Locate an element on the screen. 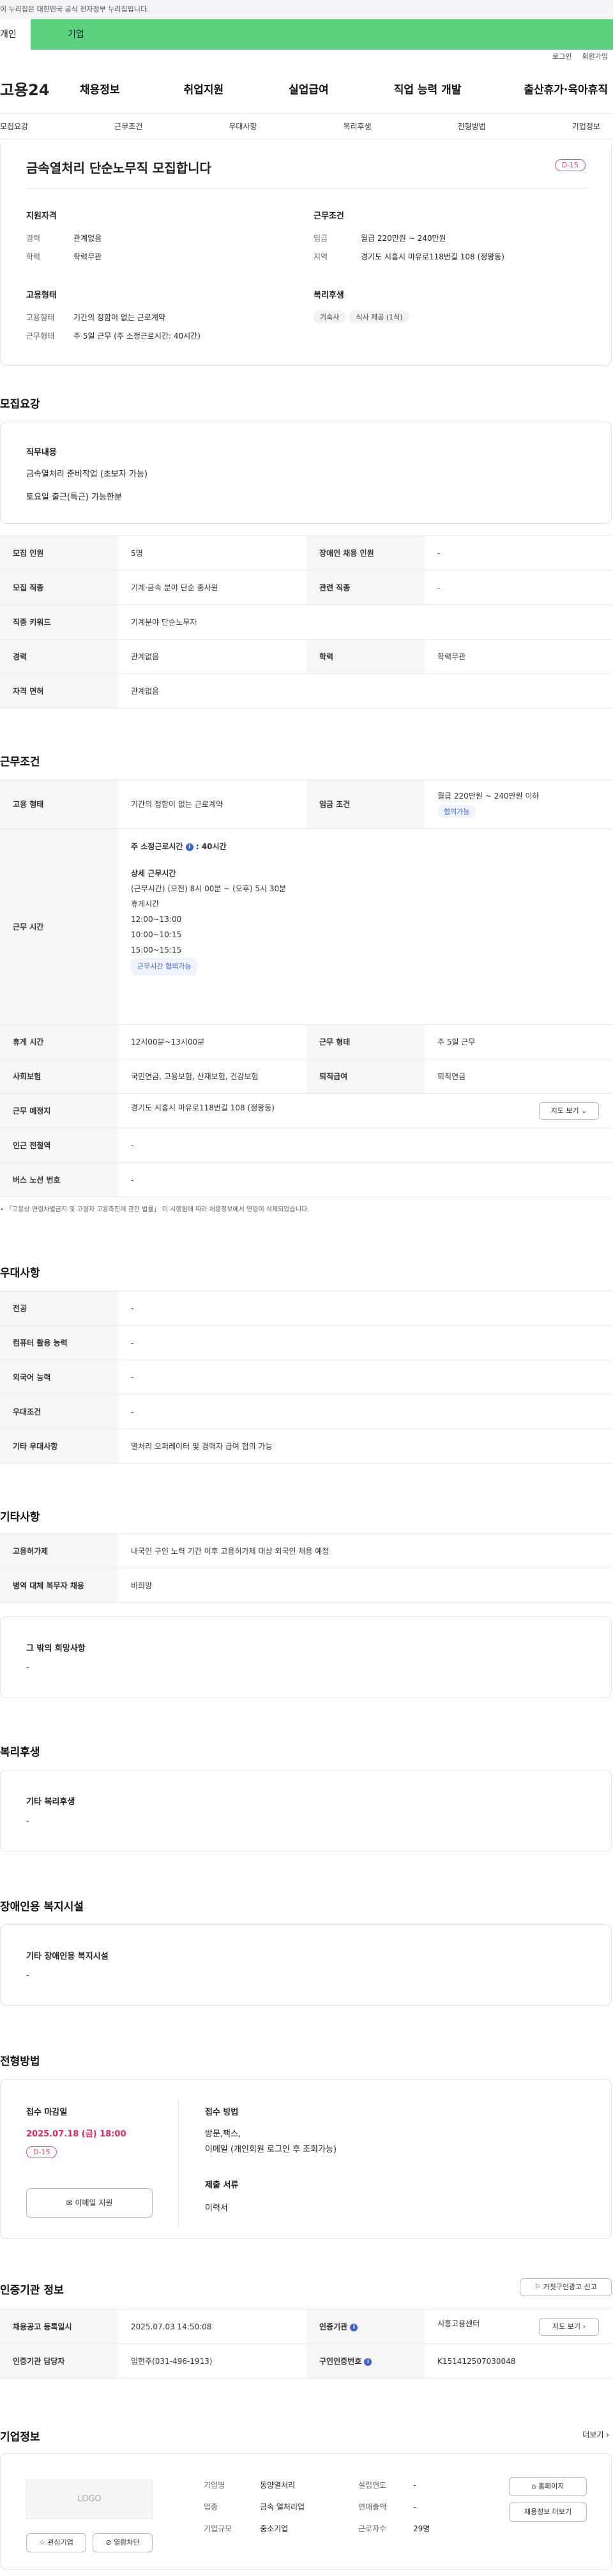 The height and width of the screenshot is (2576, 613). email-apply-label: 이메일 지원 is located at coordinates (94, 2202).